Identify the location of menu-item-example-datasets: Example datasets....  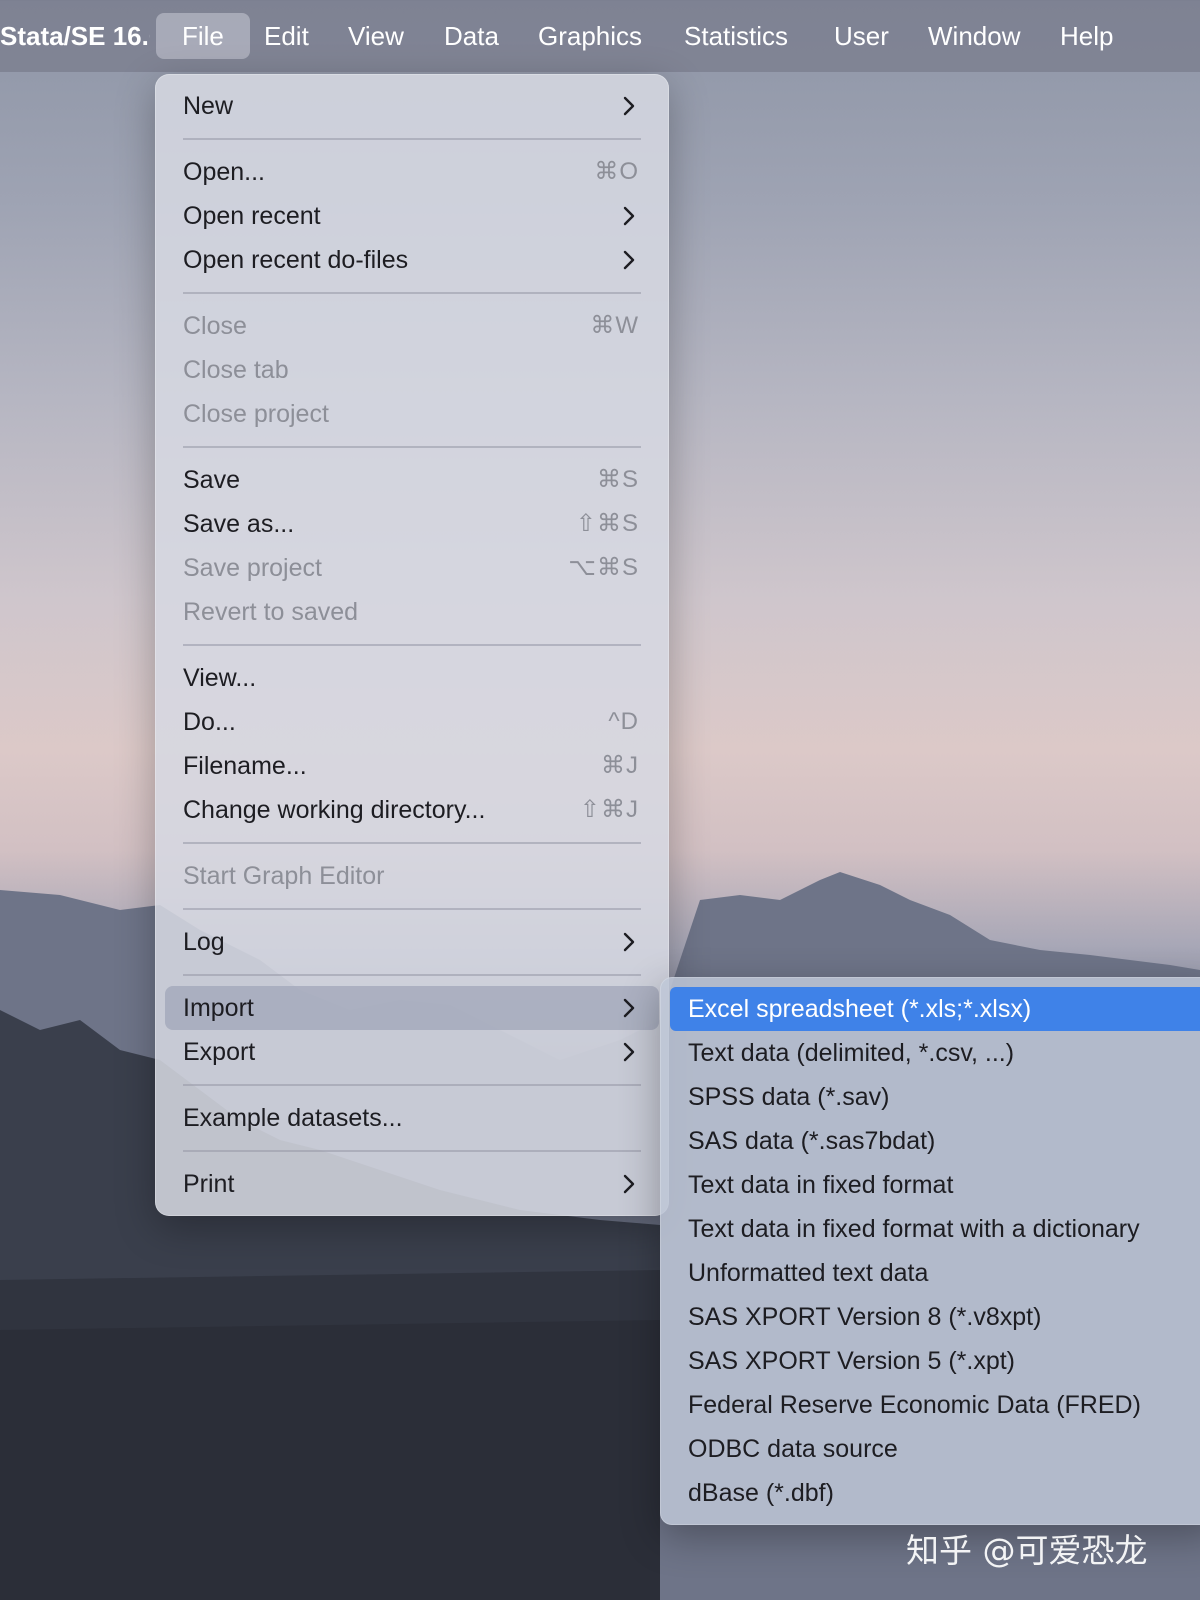
(412, 1118).